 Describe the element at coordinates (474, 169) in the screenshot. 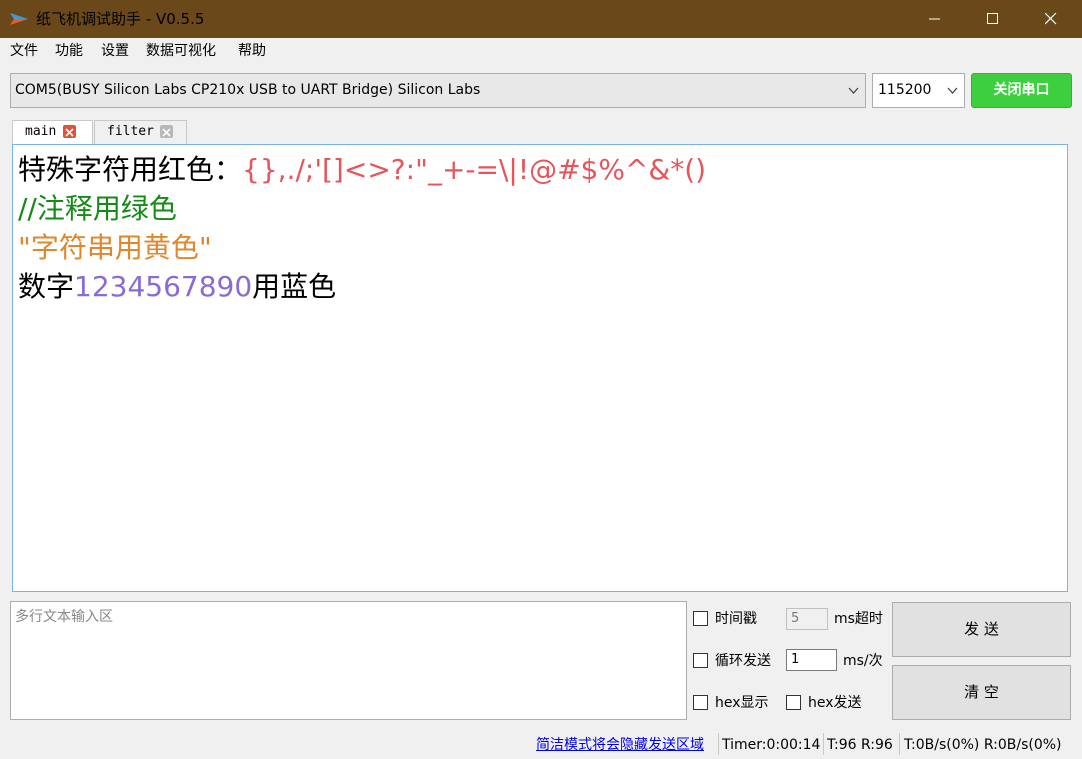

I see `special-chars-sample: {},./;'[]<>?:"_+-=\|!@#$%^&*()` at that location.